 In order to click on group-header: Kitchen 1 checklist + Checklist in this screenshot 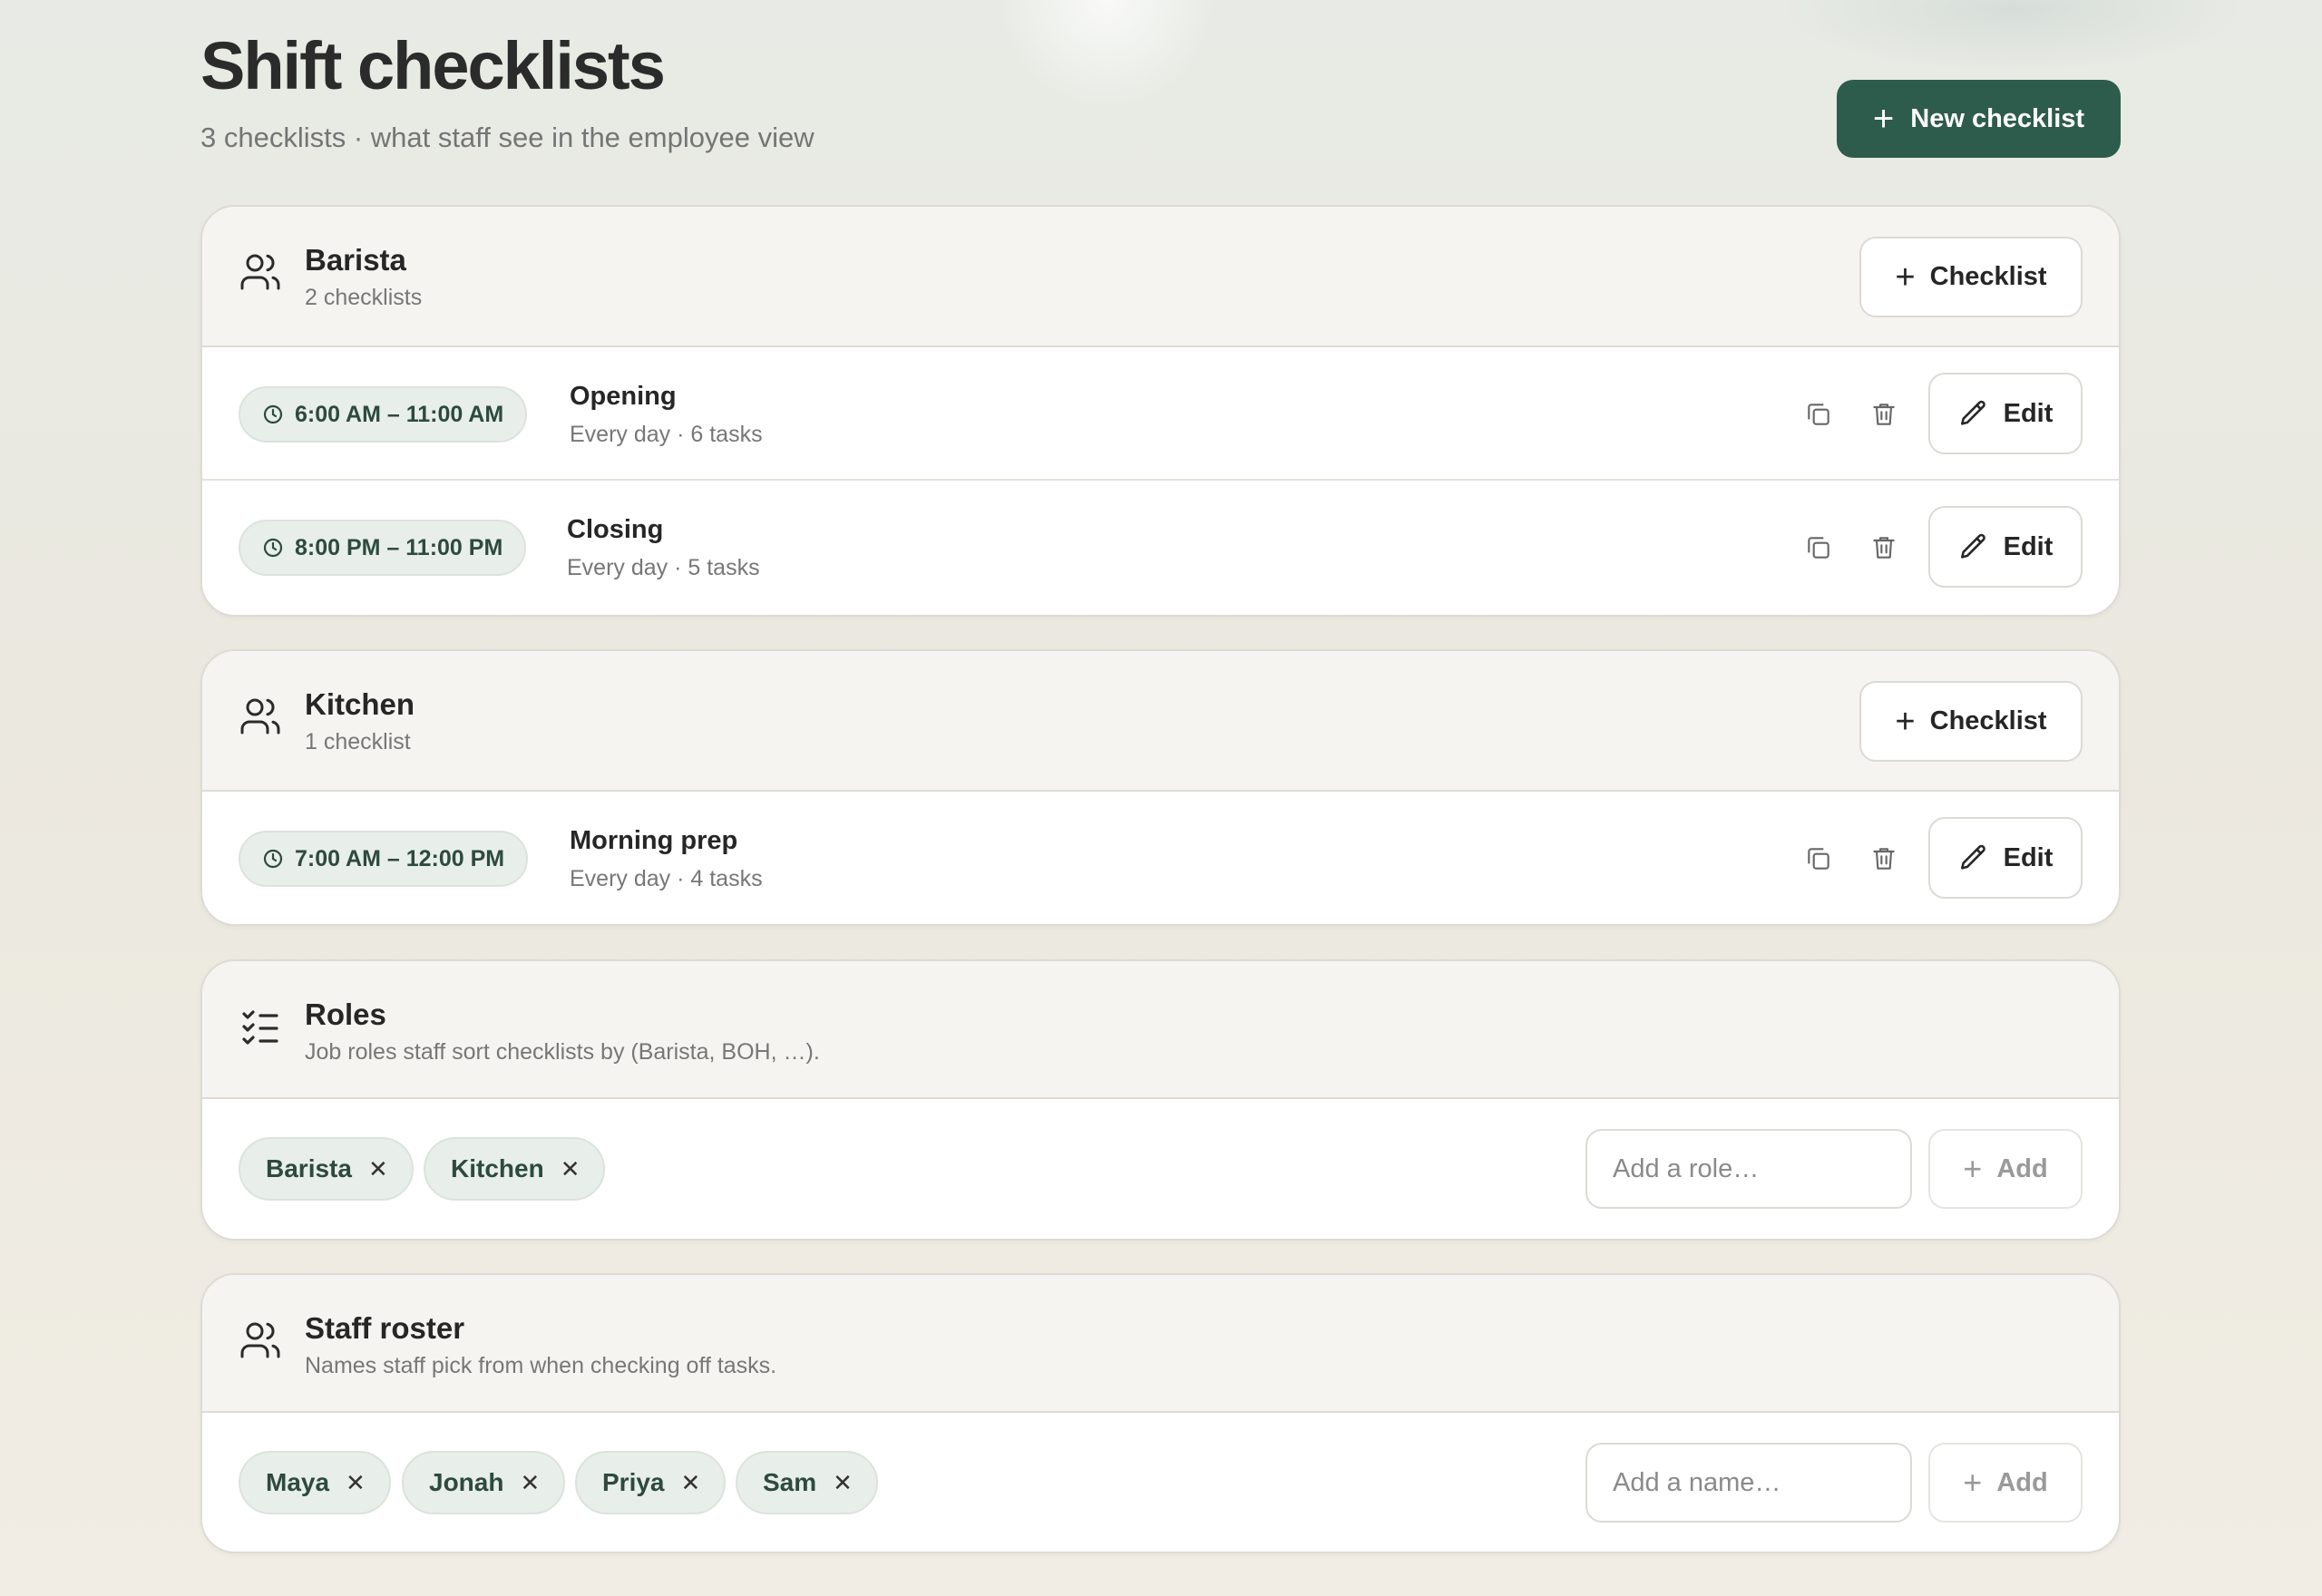, I will do `click(1161, 721)`.